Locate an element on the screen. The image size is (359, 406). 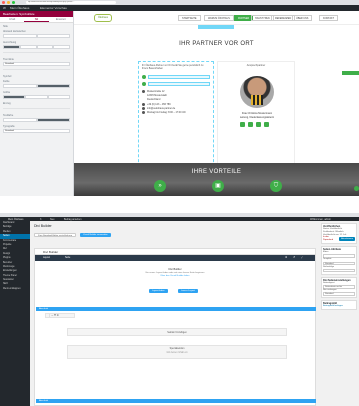
benefits-title: IHRE VORTEILE is located at coordinates (216, 172).